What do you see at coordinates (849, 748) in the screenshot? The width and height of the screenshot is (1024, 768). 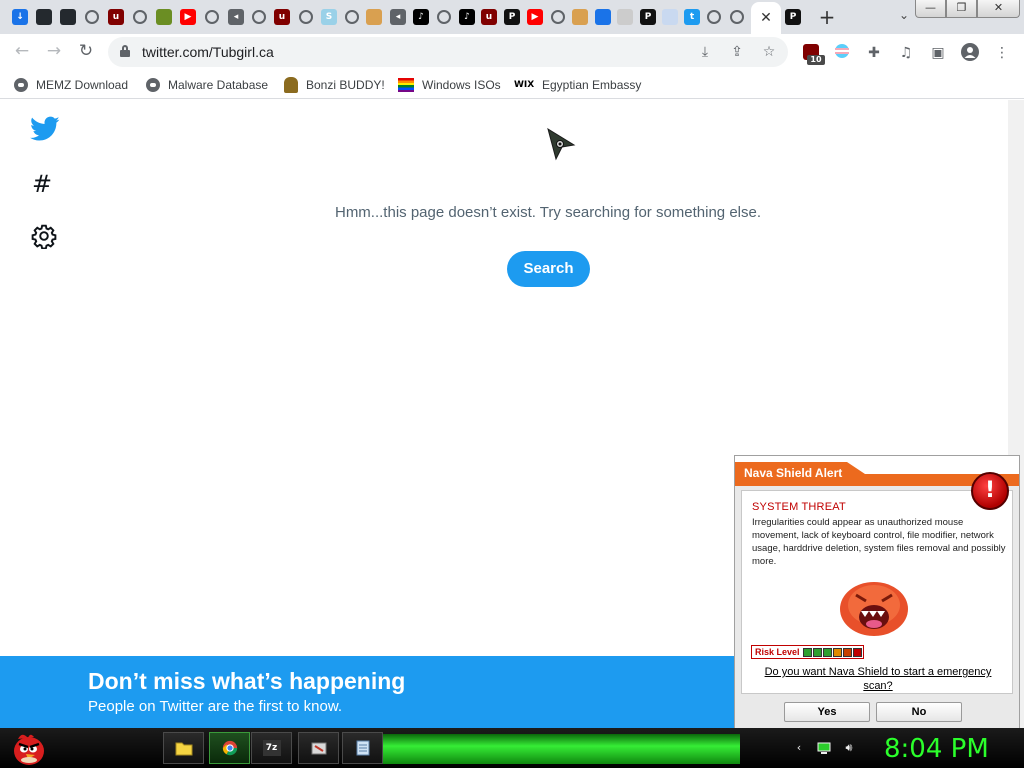 I see `tray-volume-icon: 🔊︎` at bounding box center [849, 748].